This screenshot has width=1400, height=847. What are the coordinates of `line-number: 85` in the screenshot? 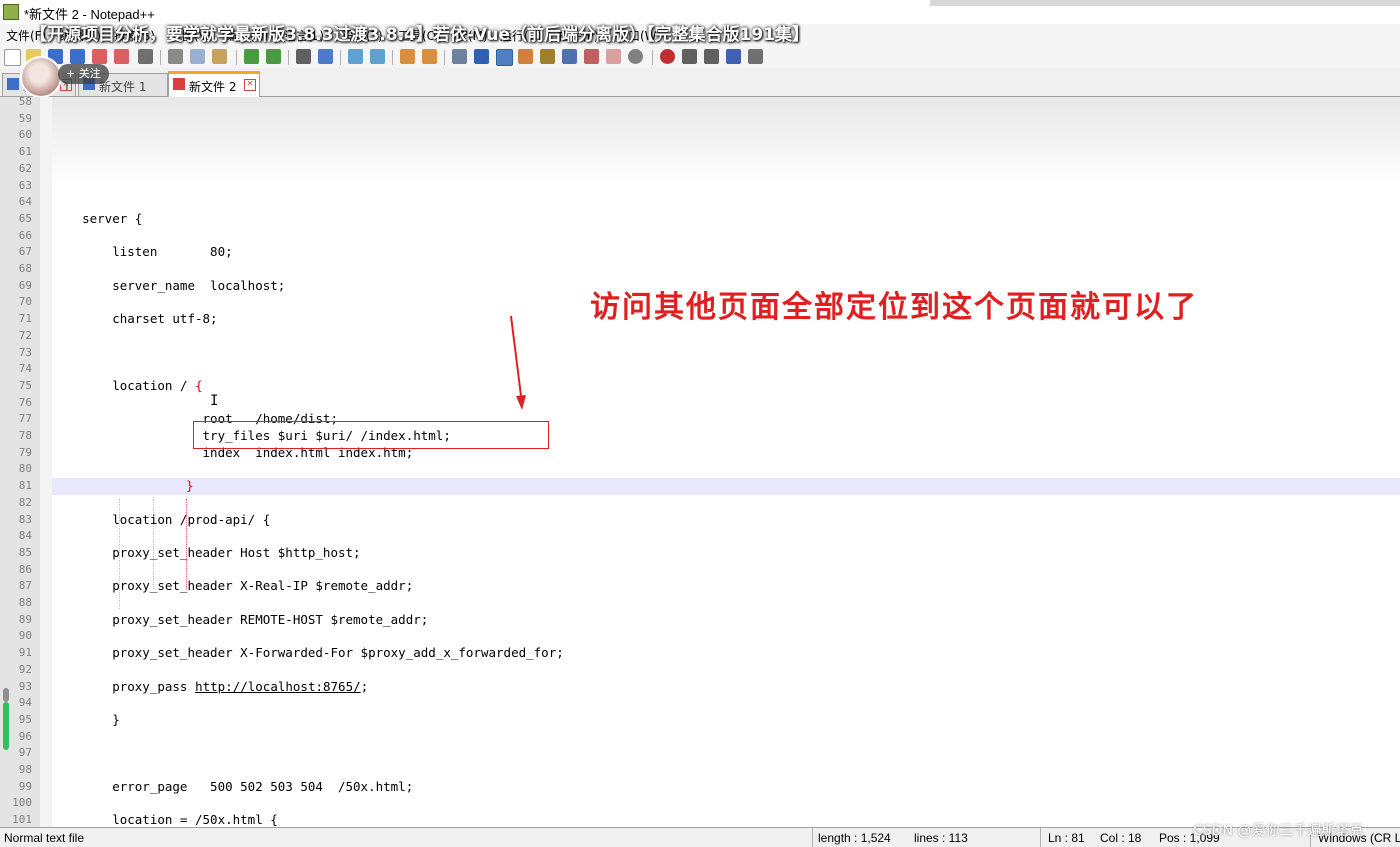 It's located at (25, 552).